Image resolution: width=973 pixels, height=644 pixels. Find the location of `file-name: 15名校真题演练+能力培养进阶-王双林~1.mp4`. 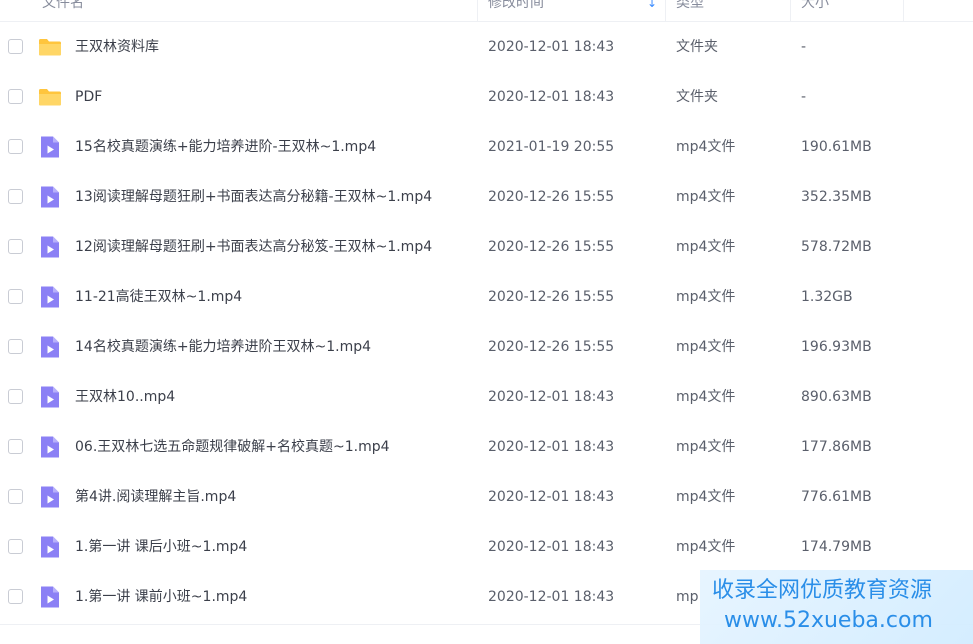

file-name: 15名校真题演练+能力培养进阶-王双林~1.mp4 is located at coordinates (225, 147).